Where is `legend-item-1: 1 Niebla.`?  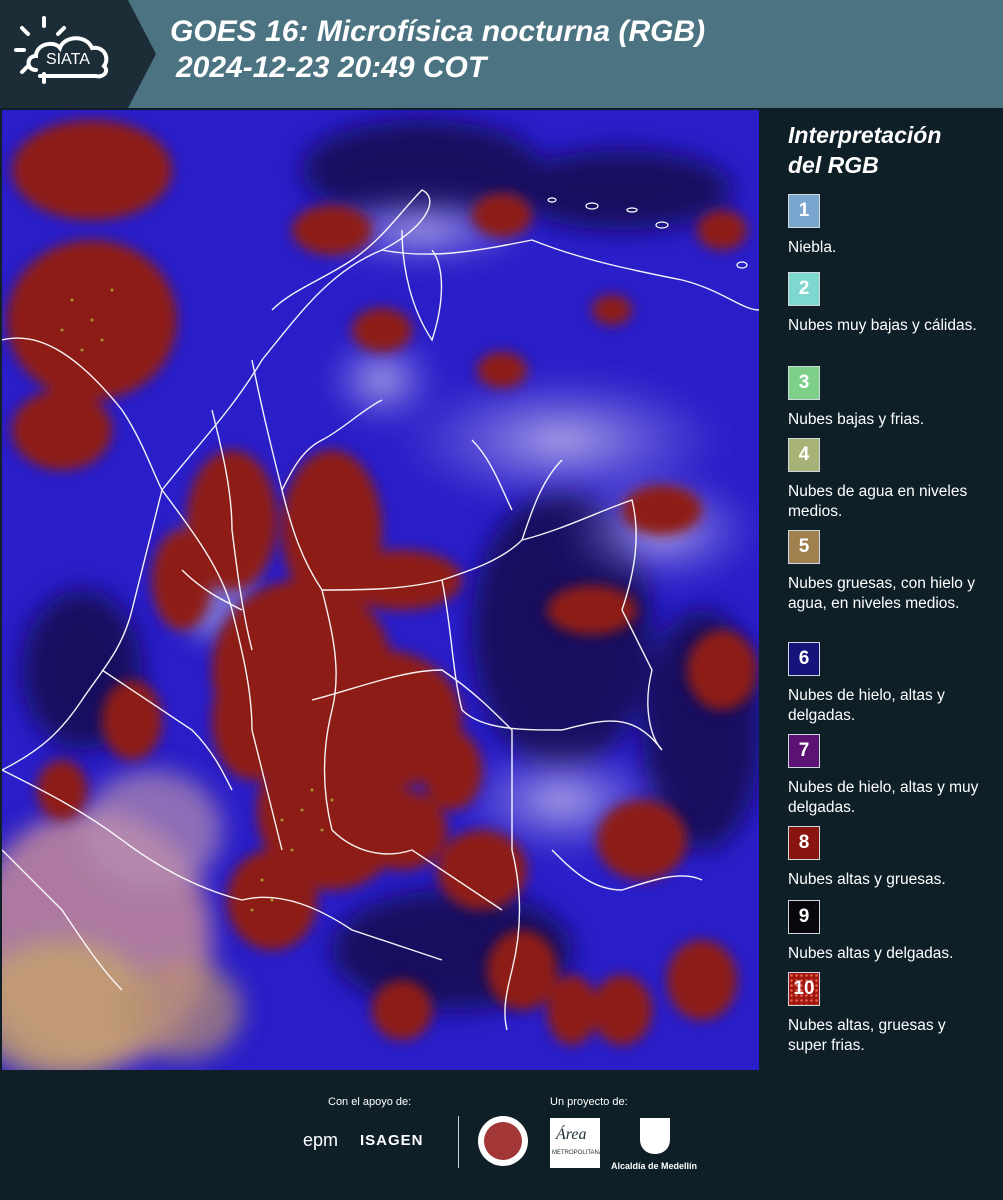
legend-item-1: 1 Niebla. is located at coordinates (888, 226).